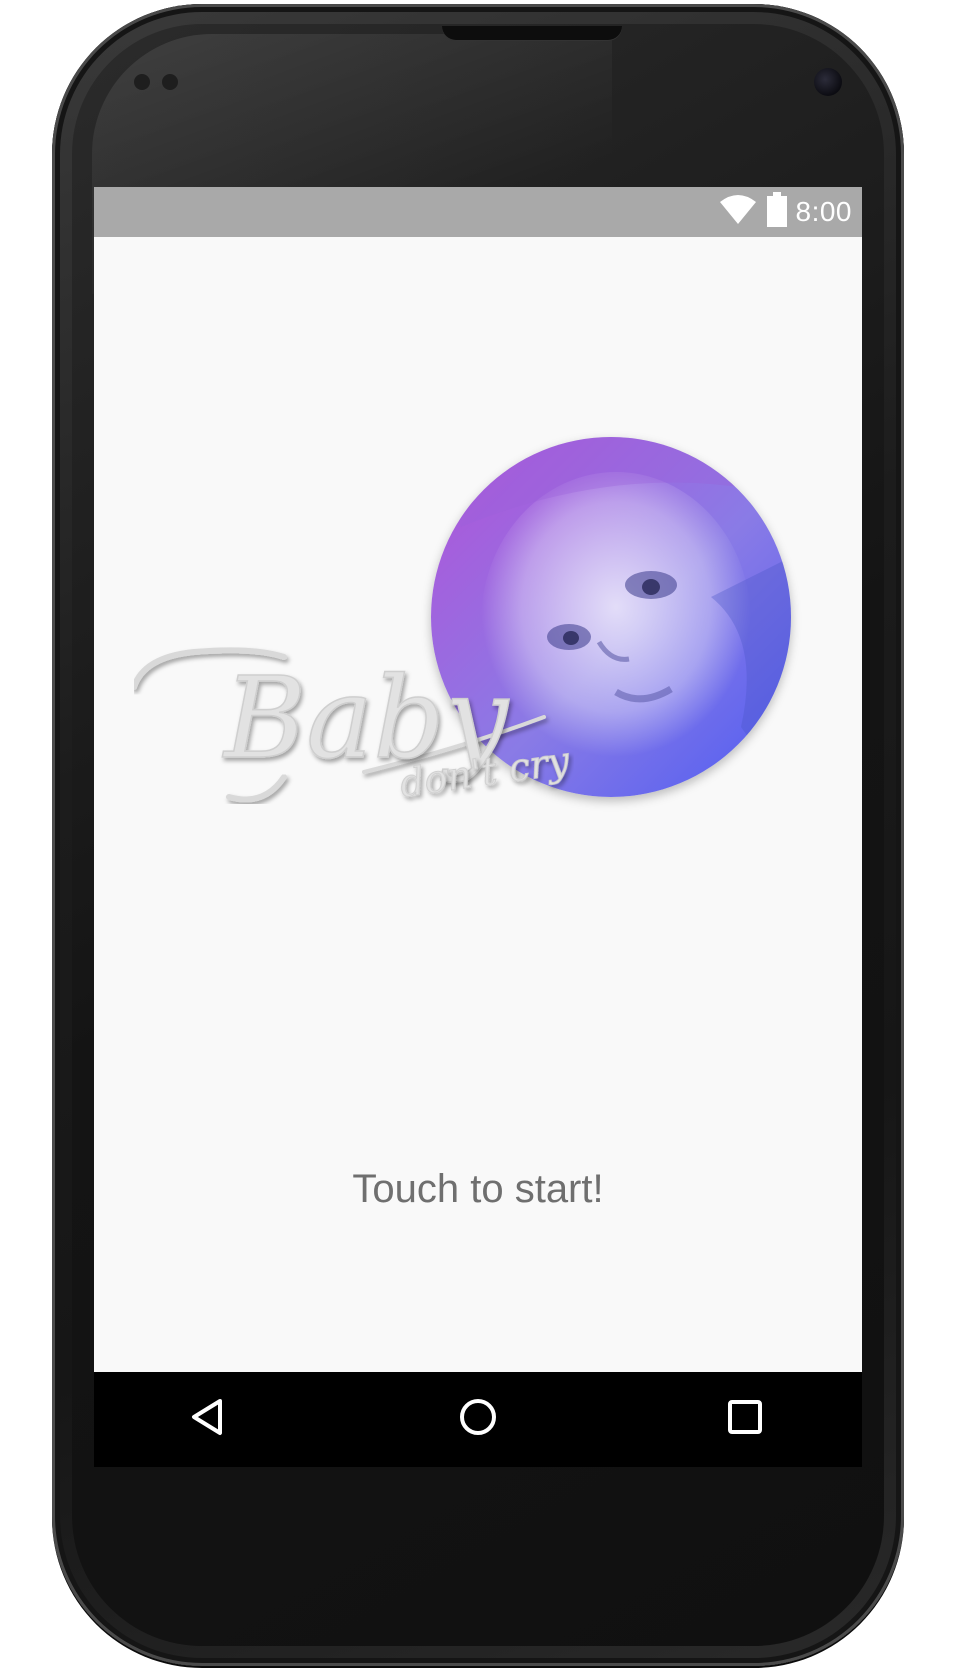 The height and width of the screenshot is (1678, 958). I want to click on back-button, so click(208, 1419).